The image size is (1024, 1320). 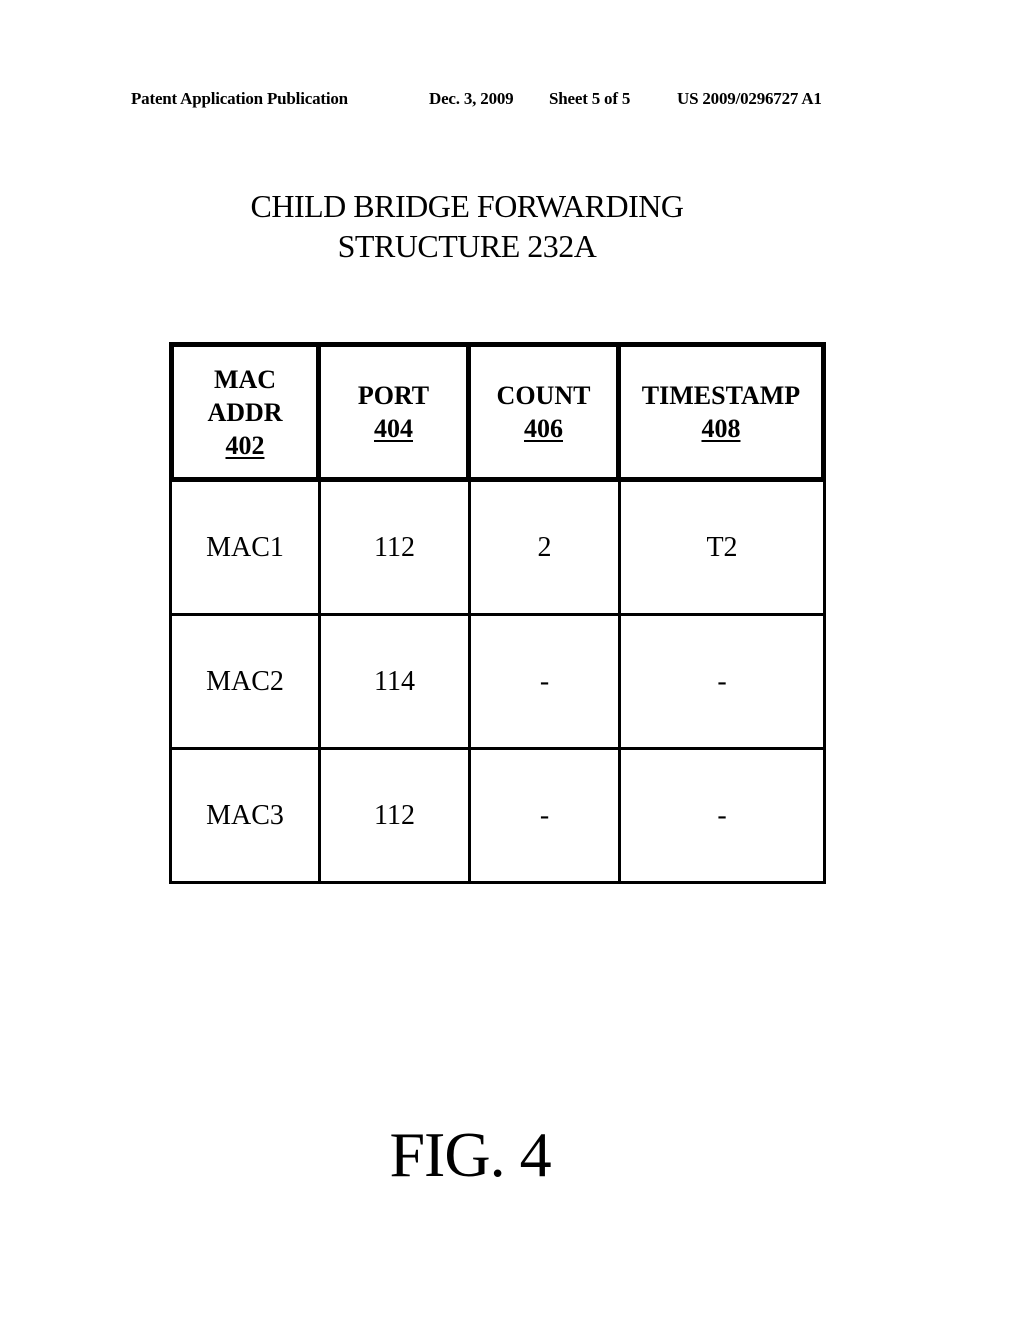 I want to click on figure-label: FIG. 4, so click(x=470, y=1154).